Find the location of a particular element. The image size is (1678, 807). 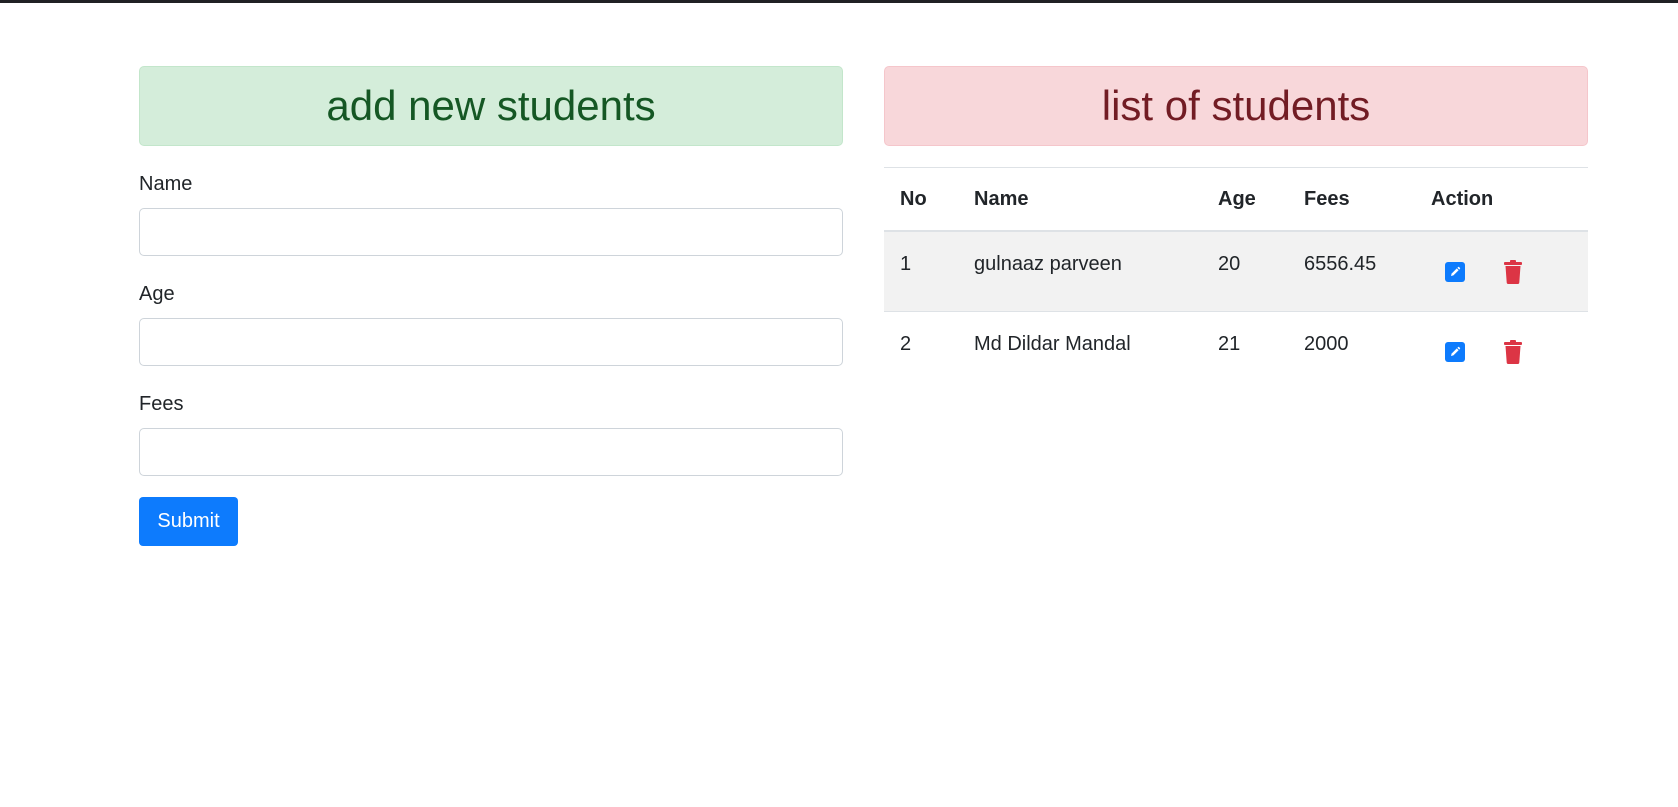

cell-age: 21 is located at coordinates (1229, 343).